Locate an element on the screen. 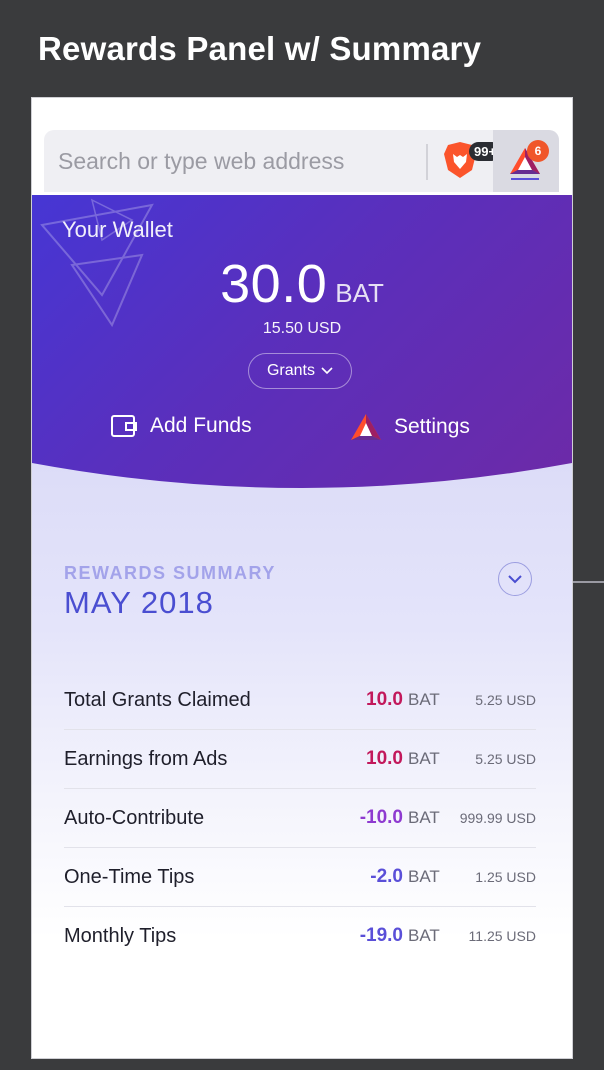 The height and width of the screenshot is (1070, 604). balance-unit: BAT is located at coordinates (359, 293).